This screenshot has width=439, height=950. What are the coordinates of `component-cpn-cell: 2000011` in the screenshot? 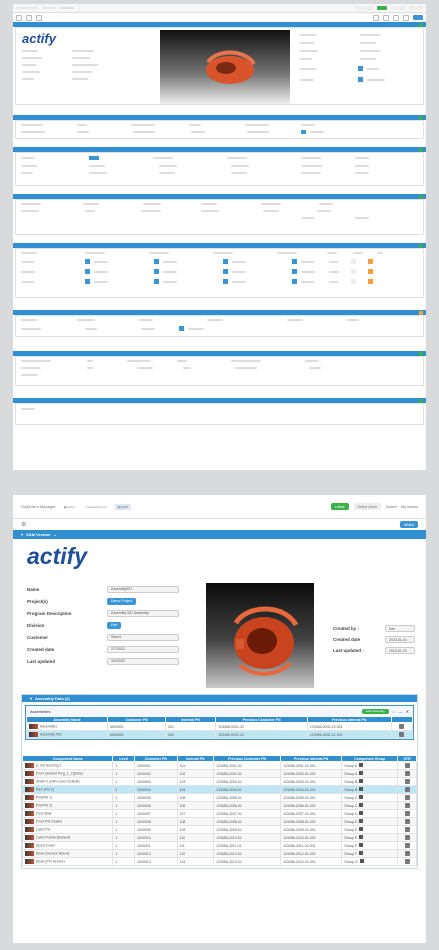 It's located at (156, 845).